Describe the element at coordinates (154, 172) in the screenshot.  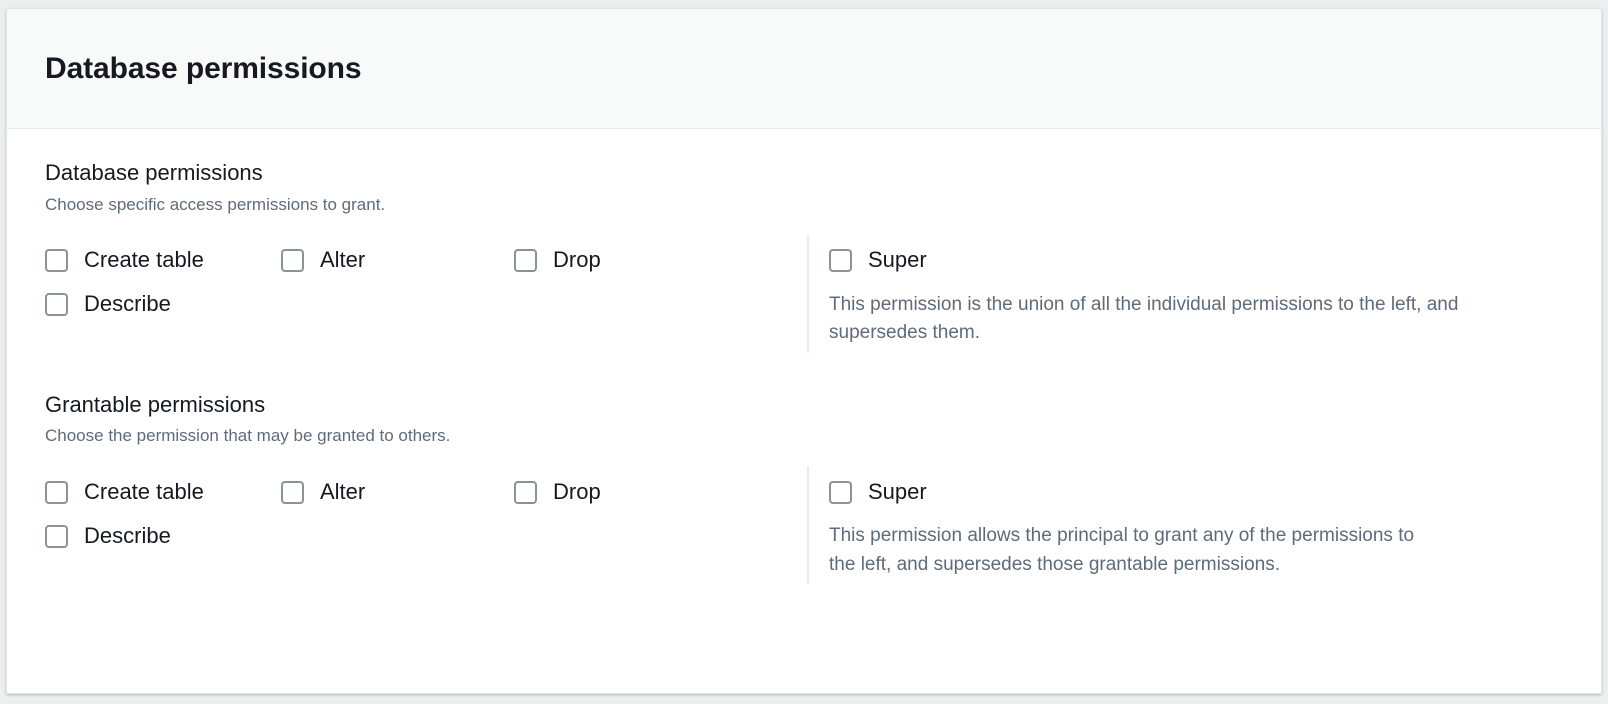
I see `section-heading: Database permissions` at that location.